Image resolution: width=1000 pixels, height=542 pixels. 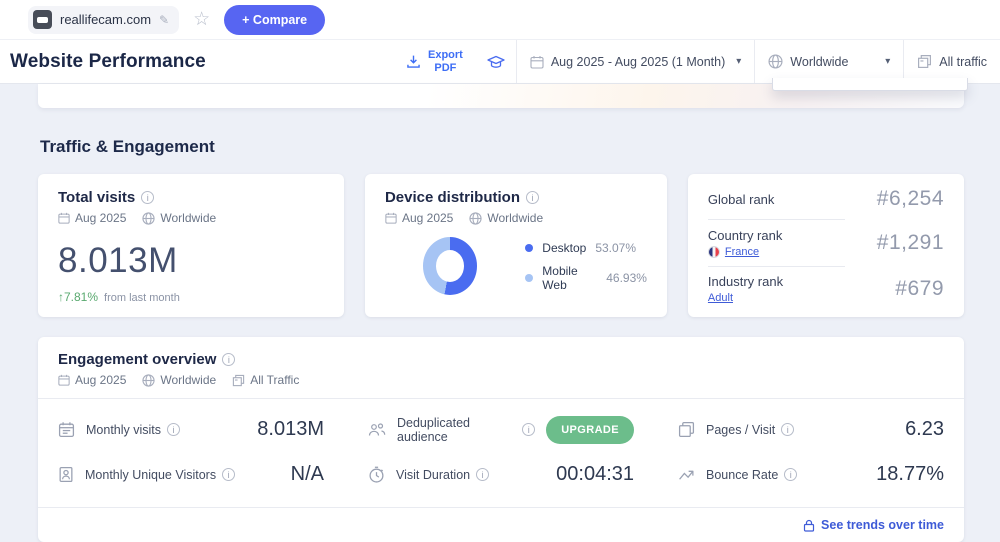 I want to click on traffic-value: All traffic, so click(x=963, y=61).